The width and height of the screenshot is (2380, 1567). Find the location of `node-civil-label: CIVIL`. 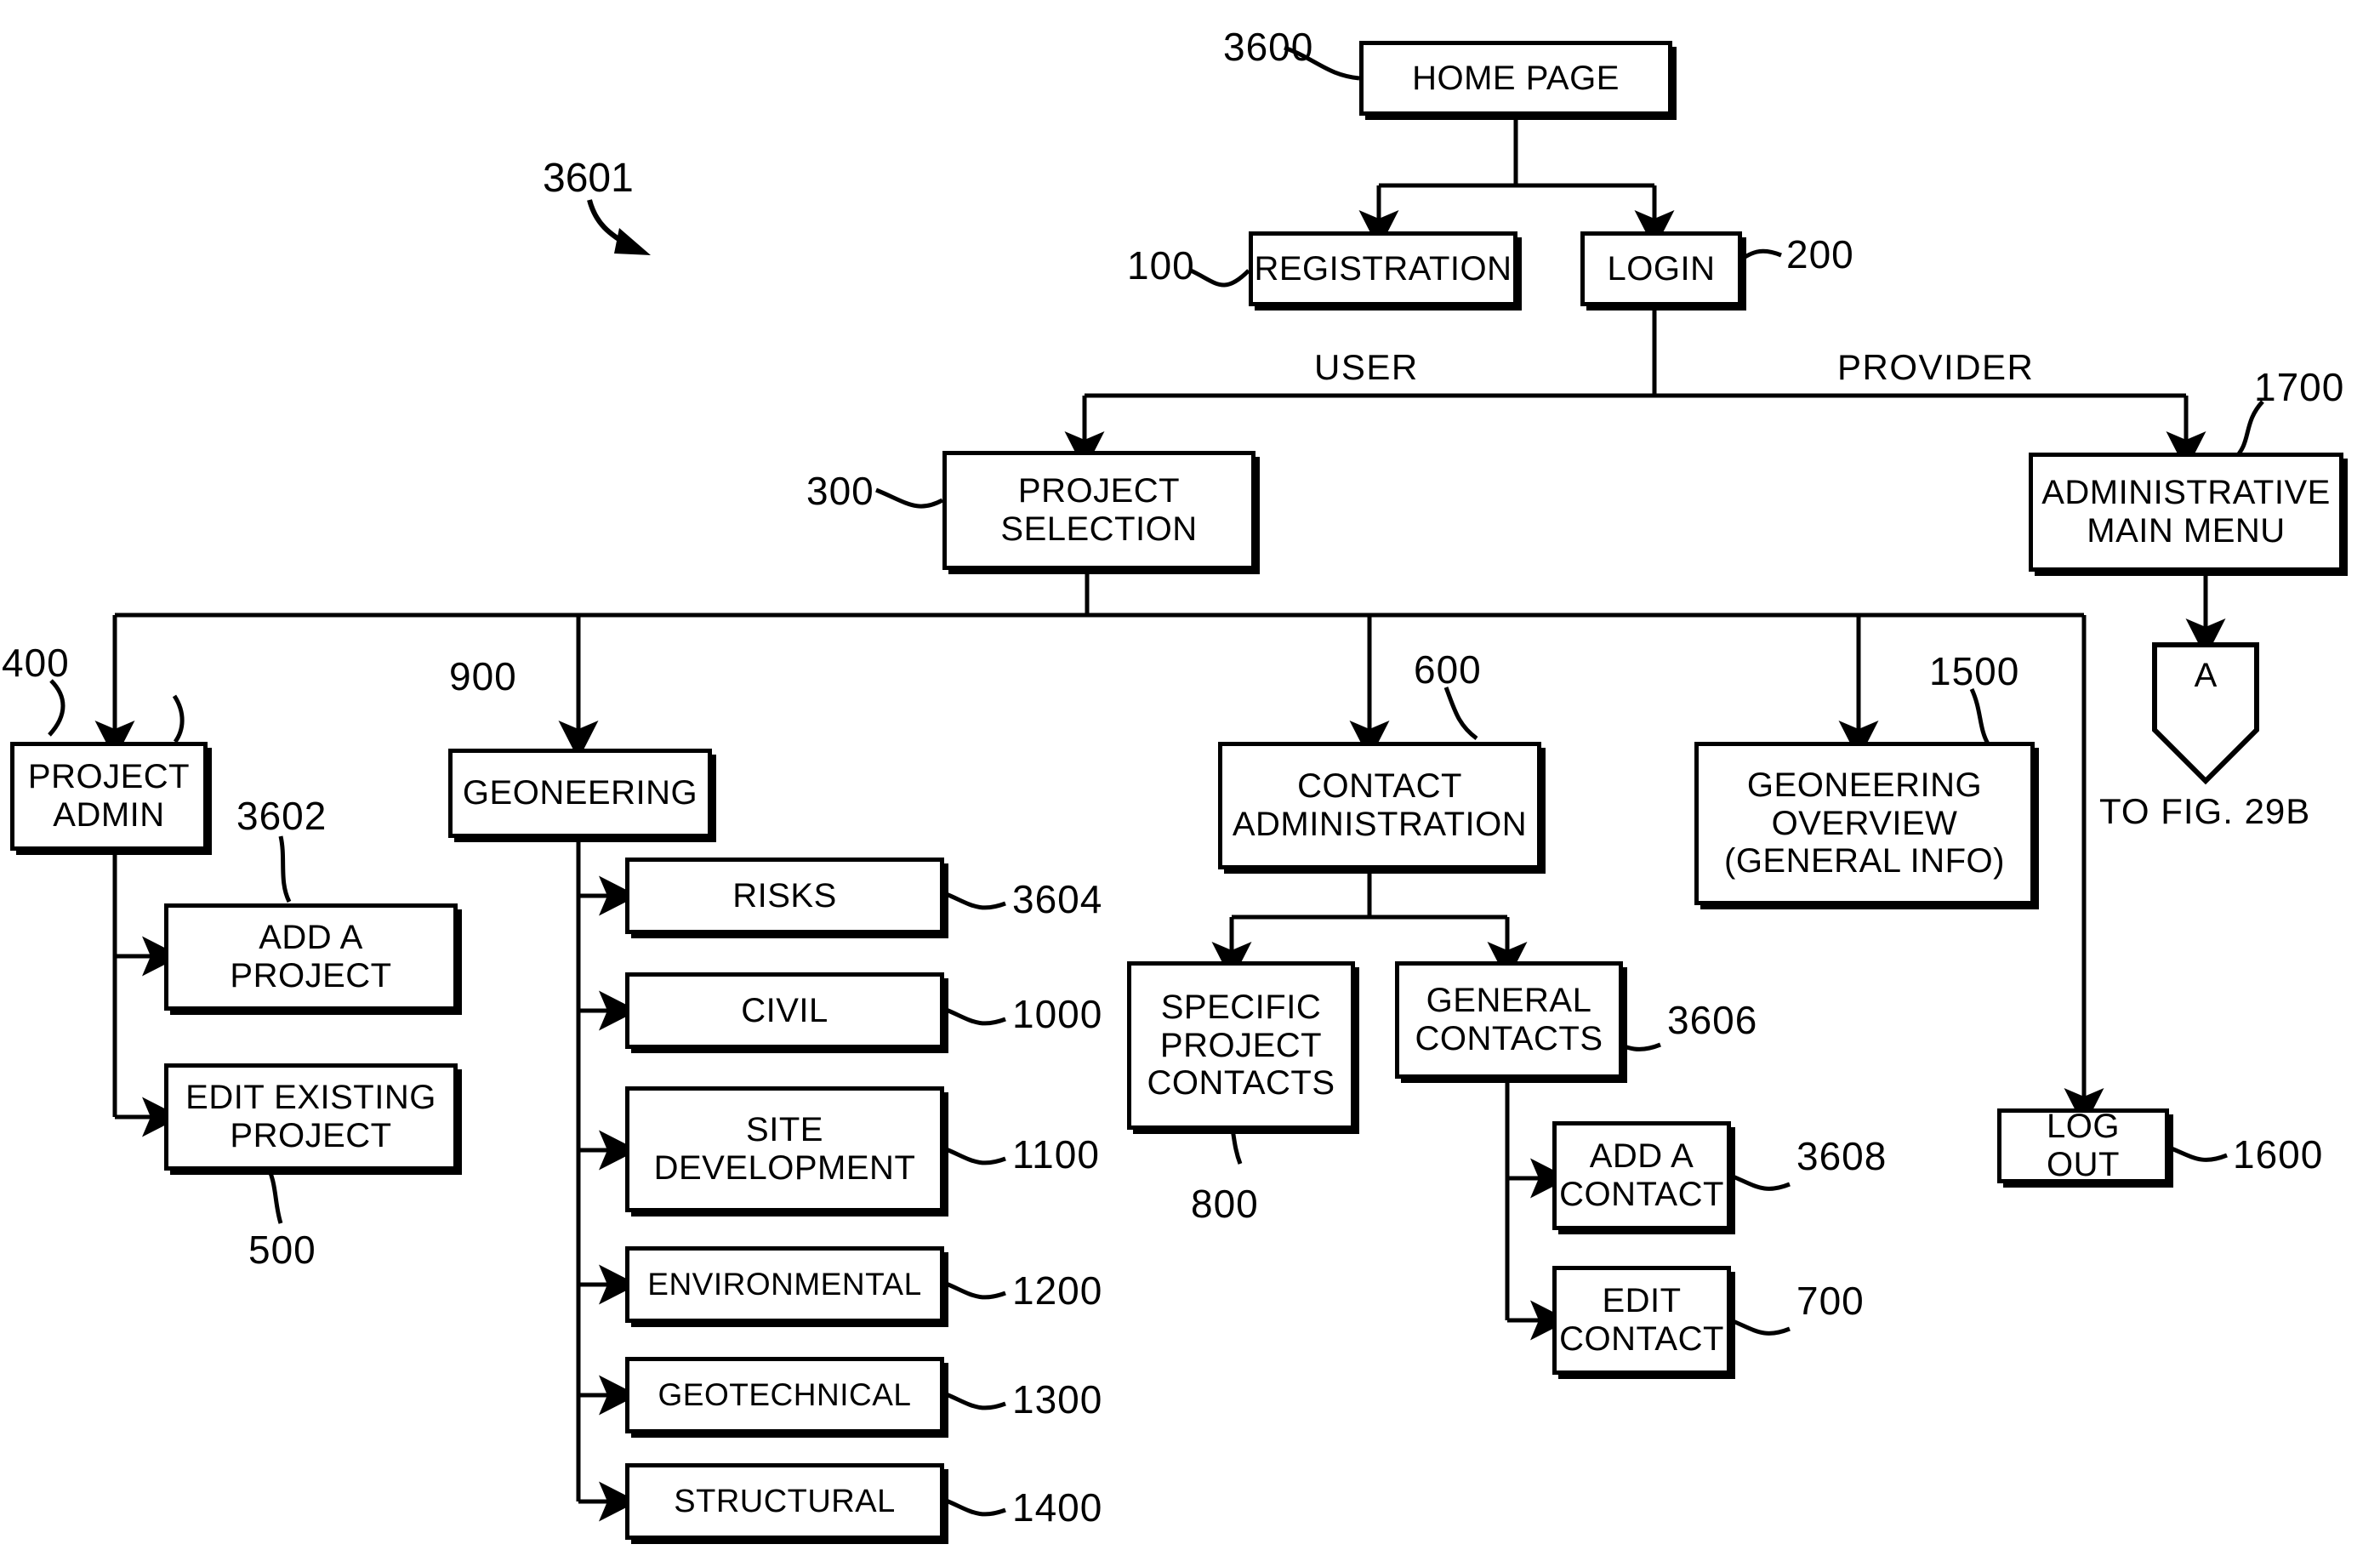

node-civil-label: CIVIL is located at coordinates (784, 1010).